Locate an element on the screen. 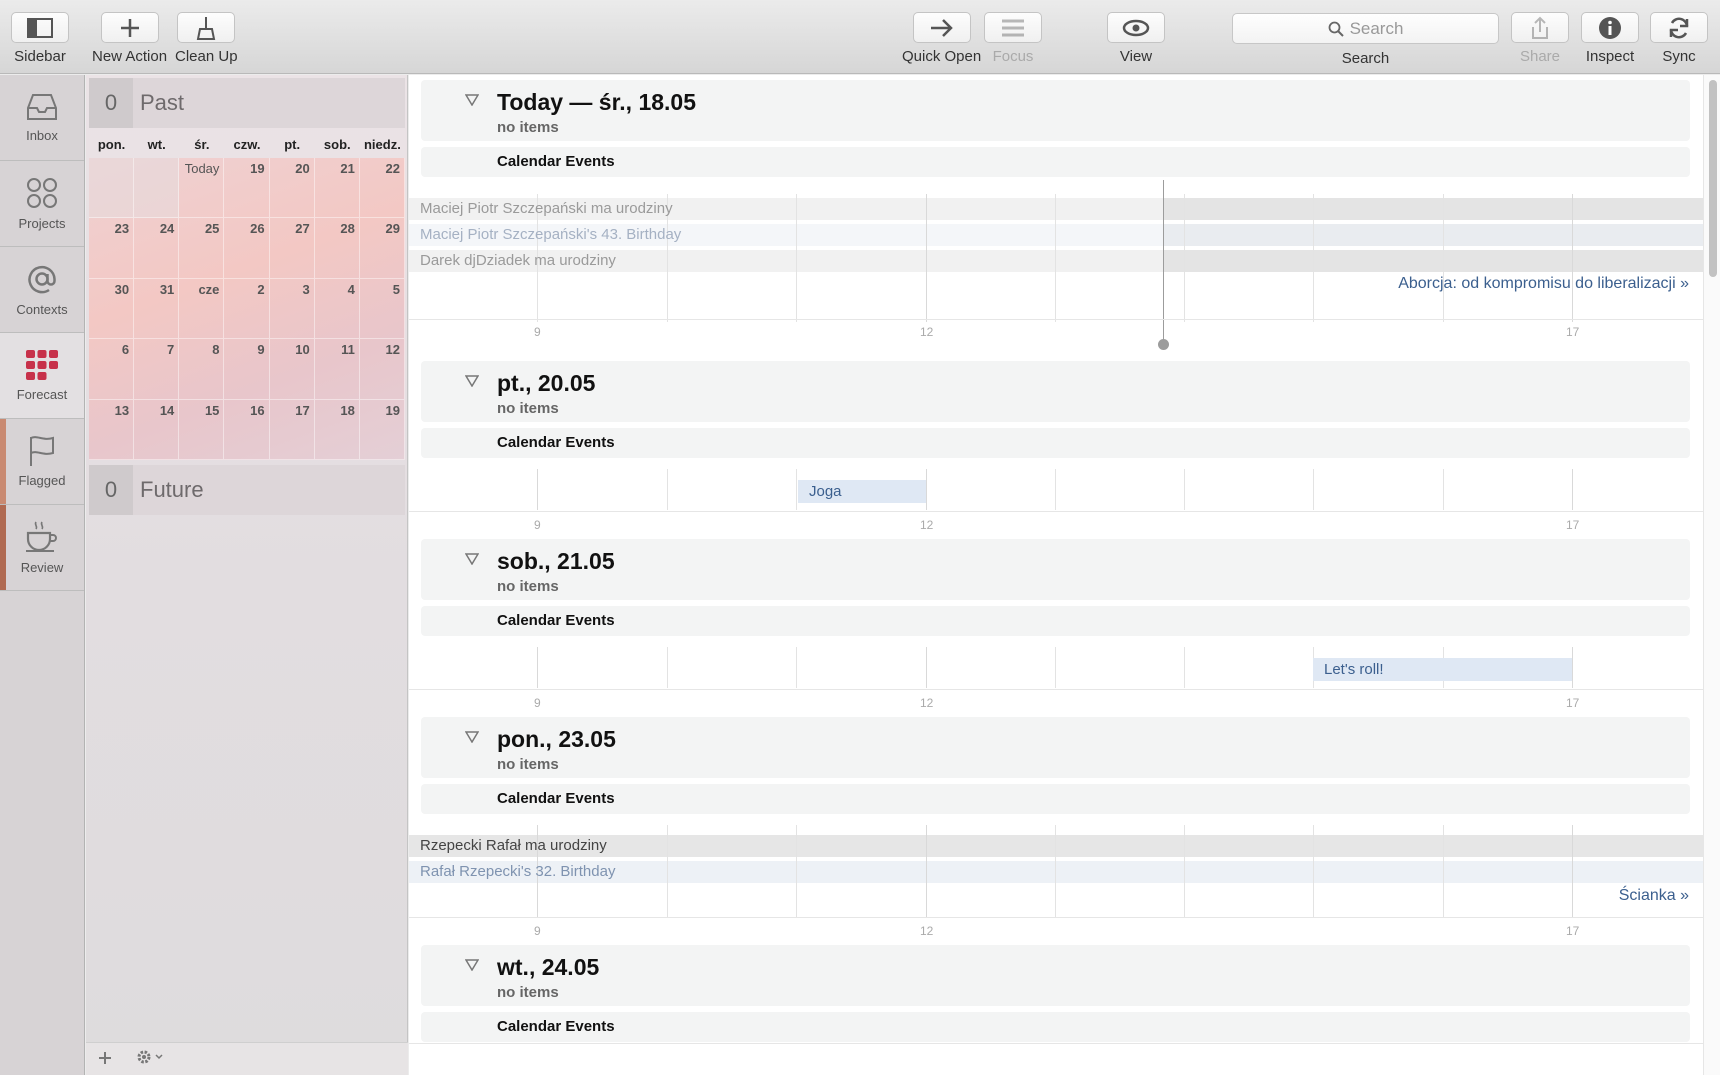 This screenshot has height=1075, width=1720. day-header-2405: wt., 24.05 no items is located at coordinates (1055, 975).